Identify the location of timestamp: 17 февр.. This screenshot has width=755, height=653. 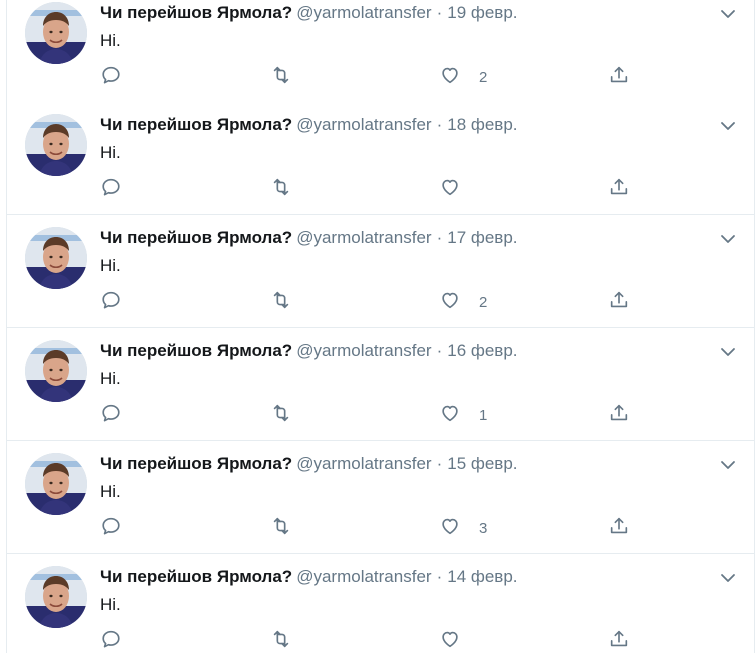
(482, 237).